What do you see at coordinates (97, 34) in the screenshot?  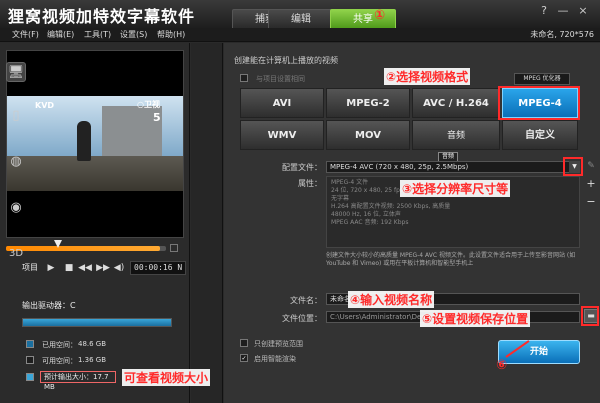 I see `menu-tools: 工具(T)` at bounding box center [97, 34].